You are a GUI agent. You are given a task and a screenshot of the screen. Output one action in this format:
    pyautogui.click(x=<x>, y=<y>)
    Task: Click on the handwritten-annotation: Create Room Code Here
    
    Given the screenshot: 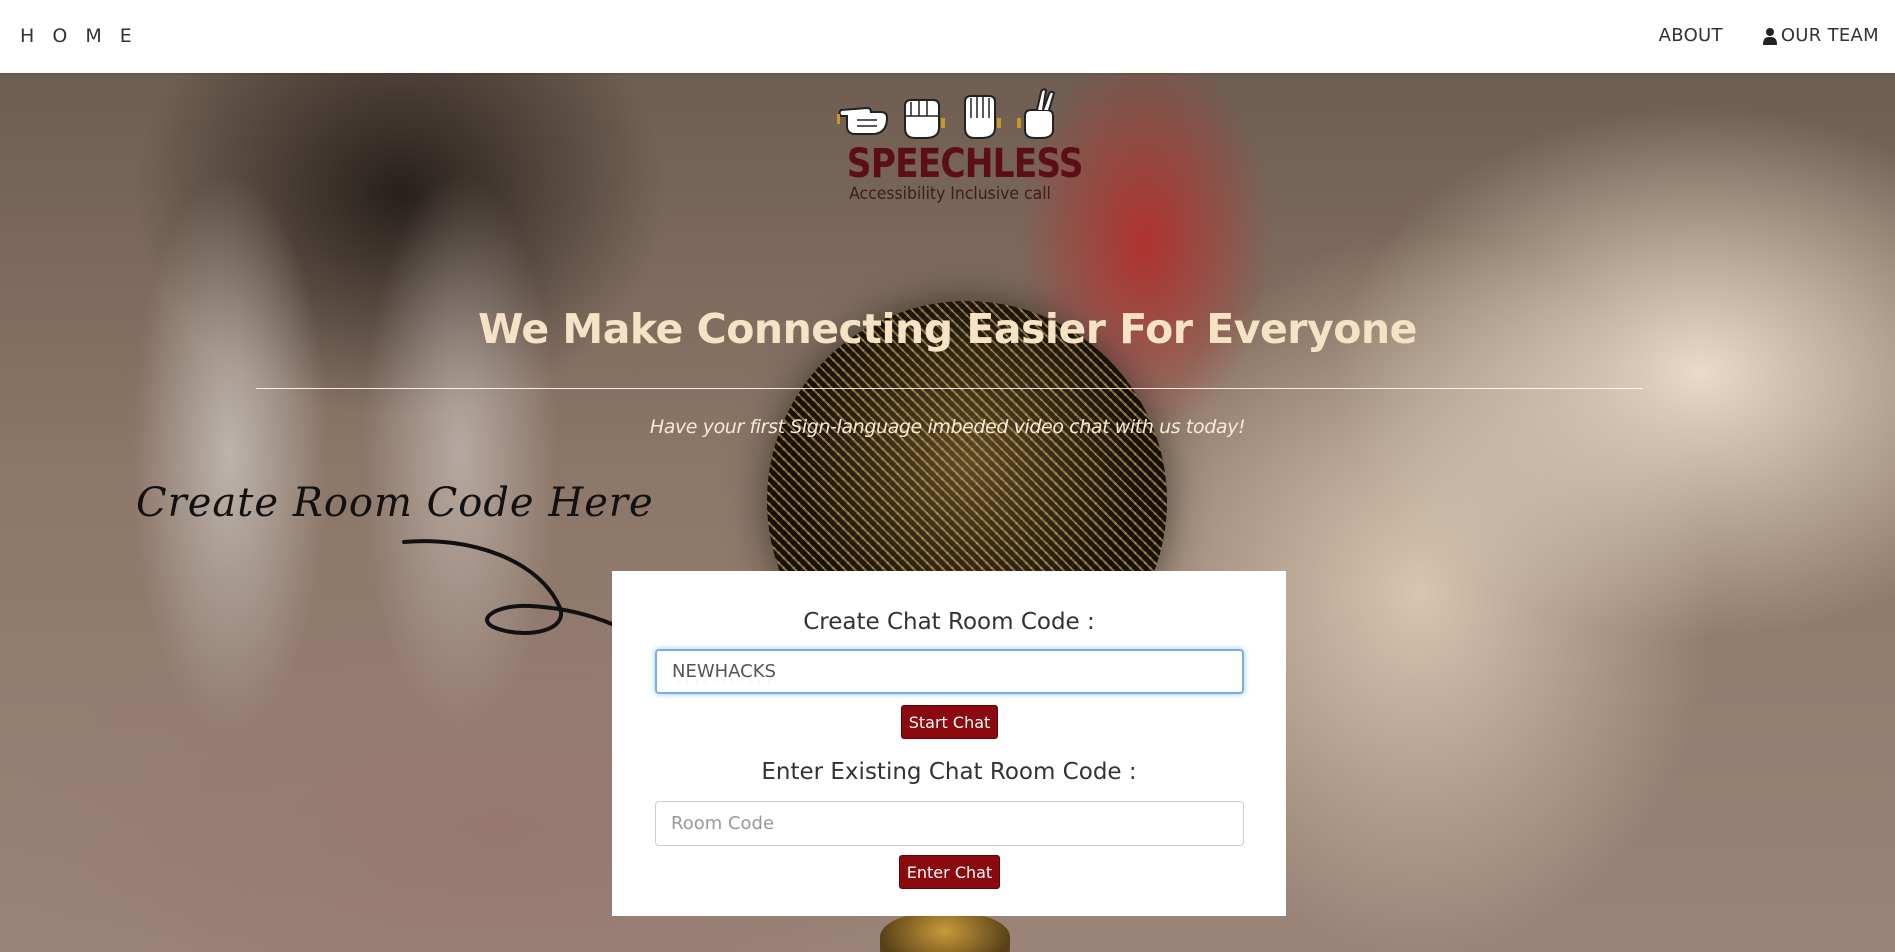 What is the action you would take?
    pyautogui.click(x=395, y=503)
    